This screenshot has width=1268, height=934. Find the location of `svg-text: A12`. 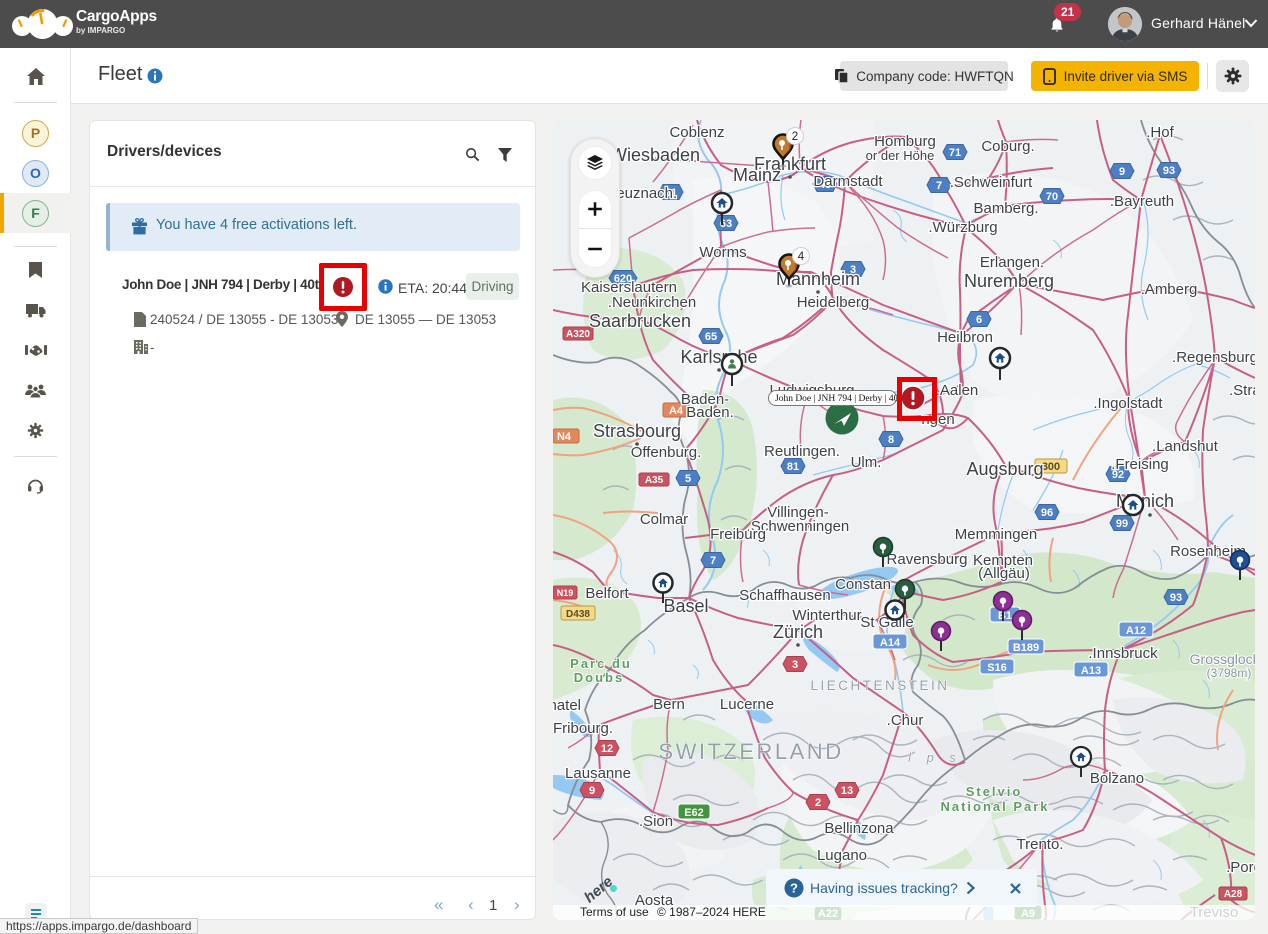

svg-text: A12 is located at coordinates (1136, 631).